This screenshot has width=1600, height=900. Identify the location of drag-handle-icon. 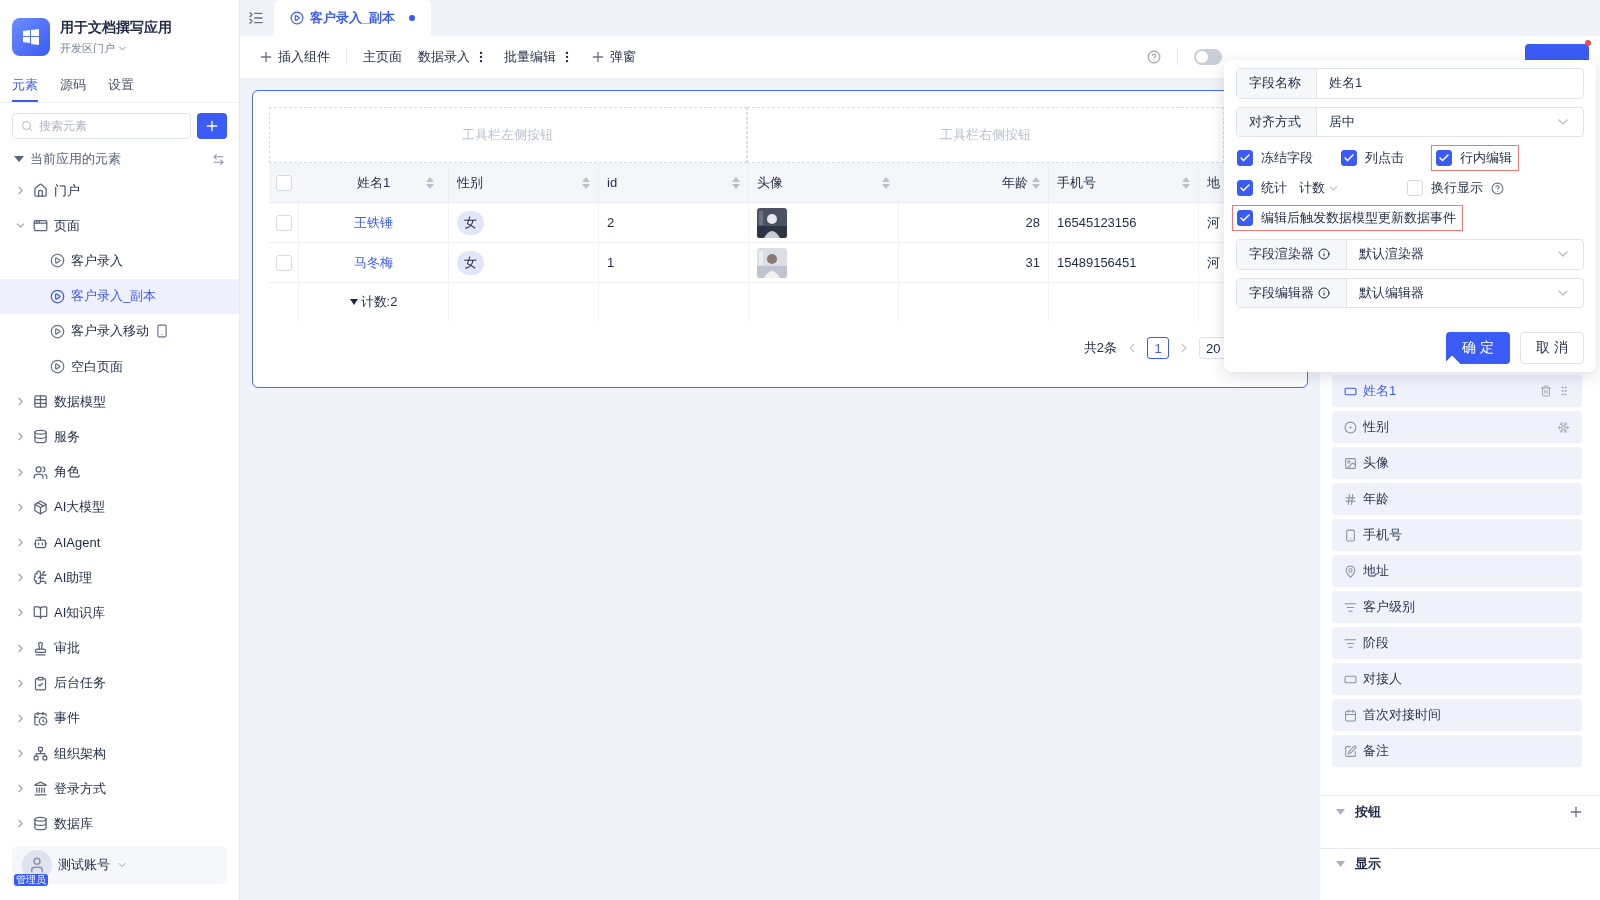
(1564, 391).